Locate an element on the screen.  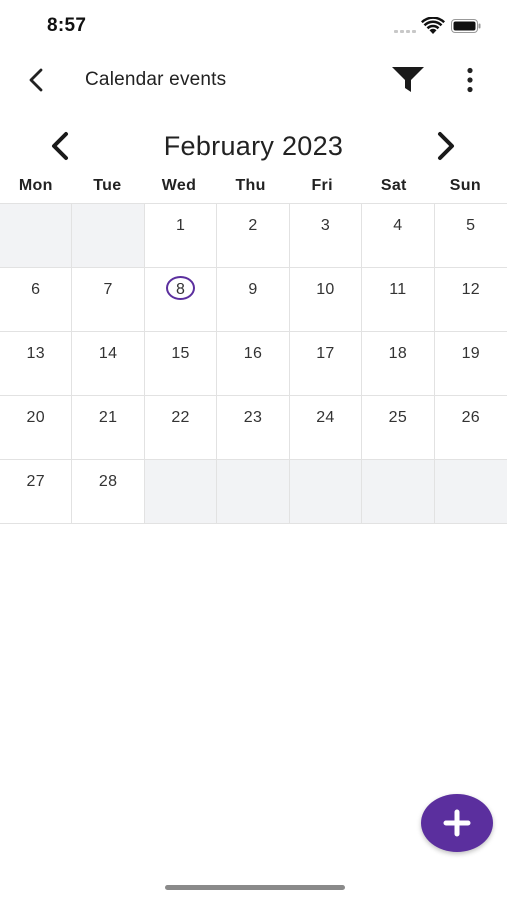
day-number: 9 is located at coordinates (253, 289).